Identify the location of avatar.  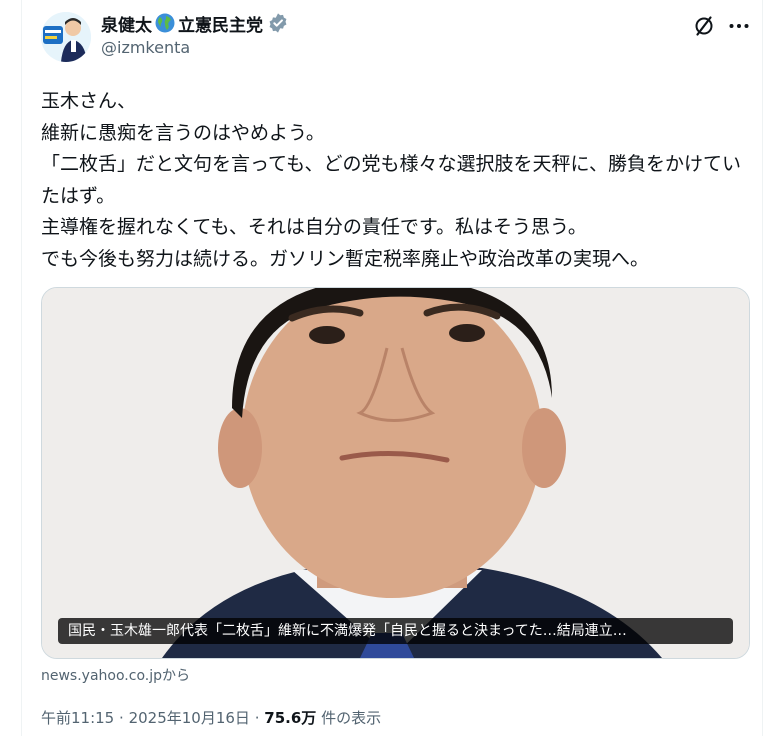
(66, 37).